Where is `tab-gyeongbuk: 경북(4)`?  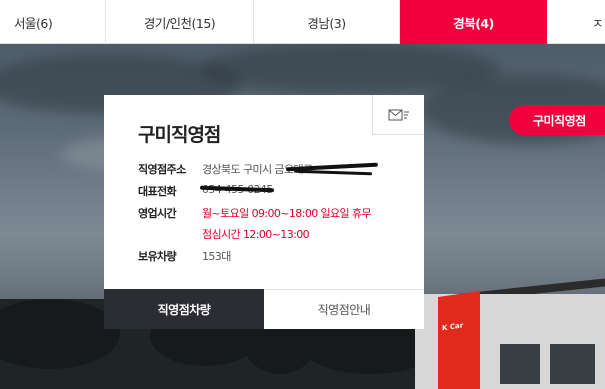 tab-gyeongbuk: 경북(4) is located at coordinates (473, 22).